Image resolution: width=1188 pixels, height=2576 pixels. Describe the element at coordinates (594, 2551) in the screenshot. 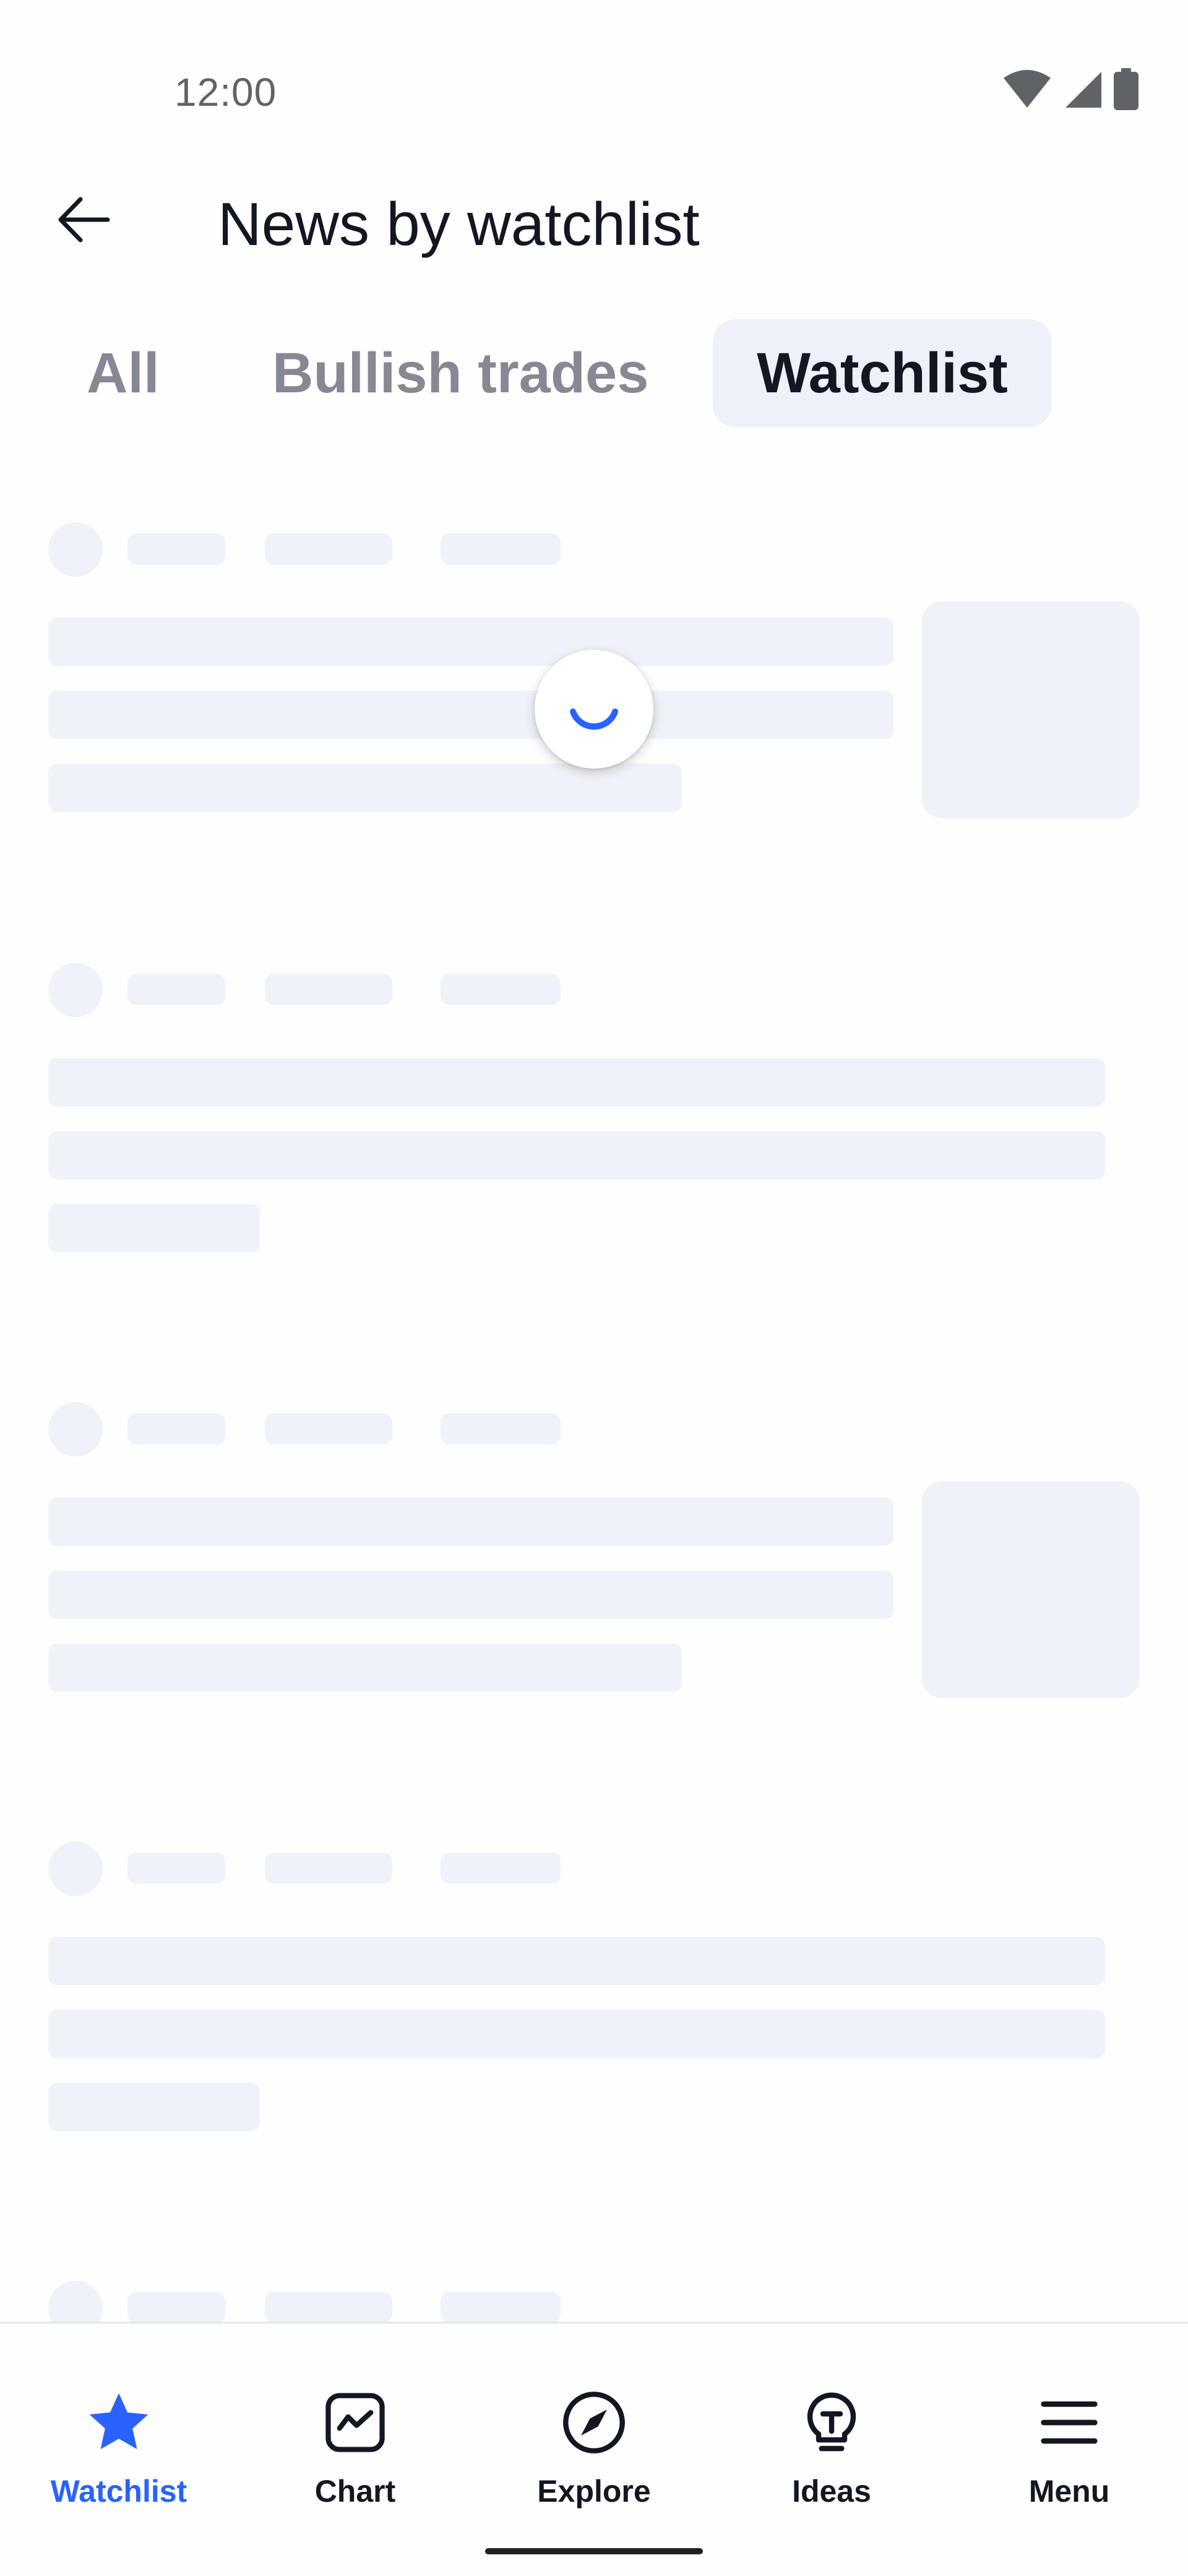

I see `home-indicator` at that location.